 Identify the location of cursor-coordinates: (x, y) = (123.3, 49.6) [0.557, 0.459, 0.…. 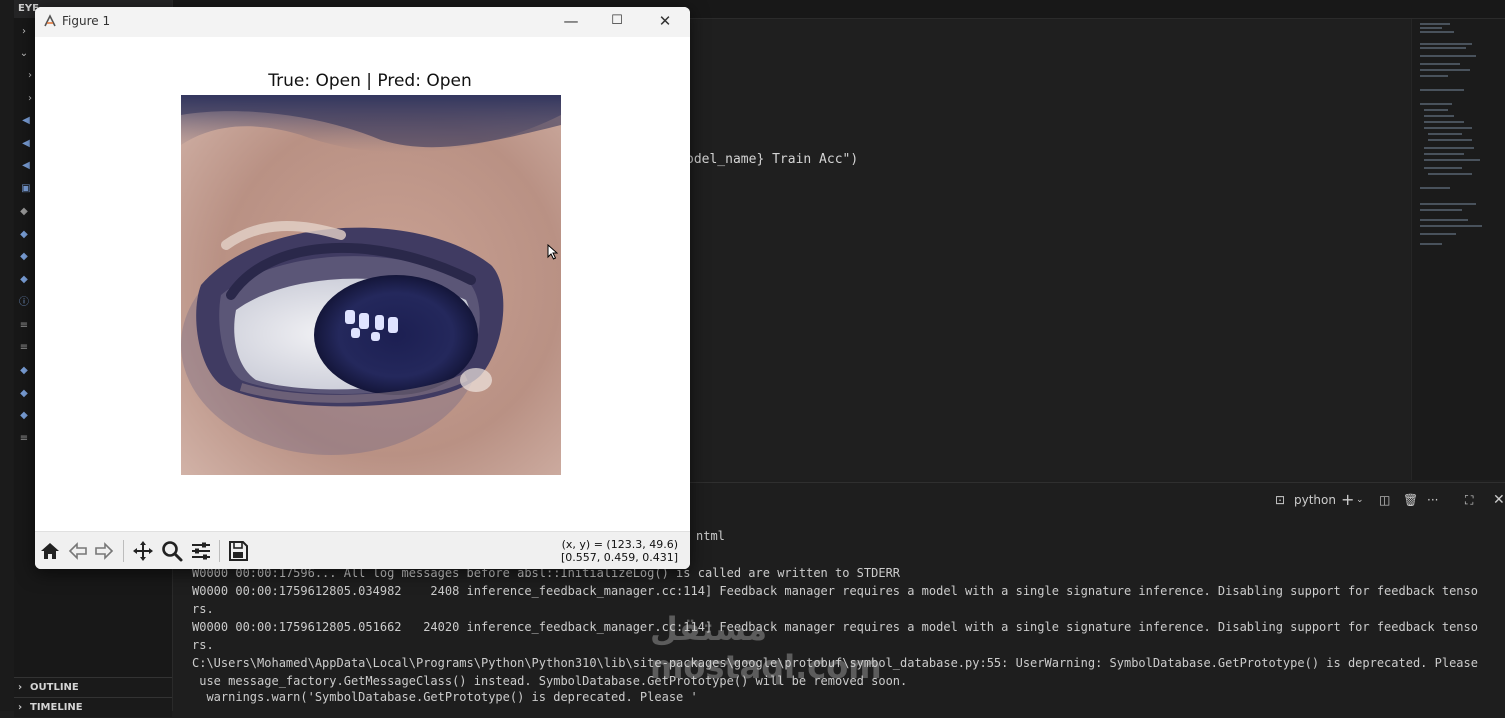
(619, 551).